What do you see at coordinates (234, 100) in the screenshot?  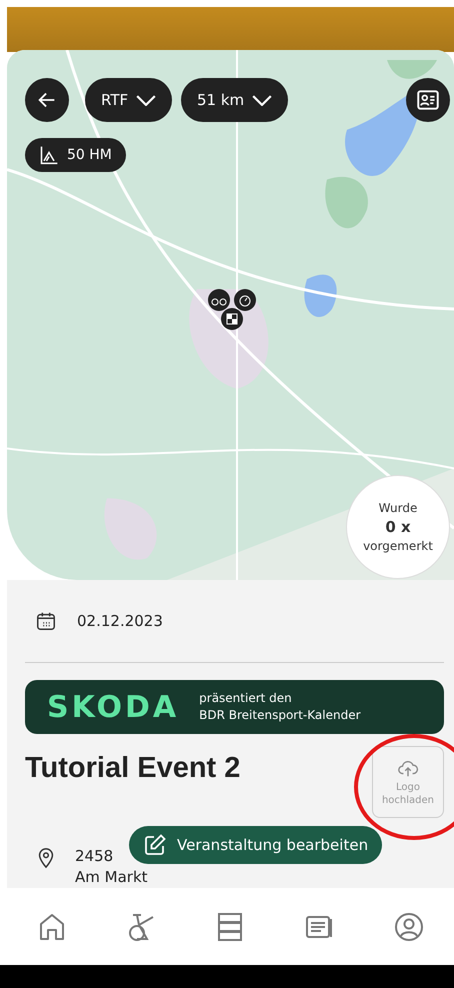 I see `filter-dropdown: 51 km` at bounding box center [234, 100].